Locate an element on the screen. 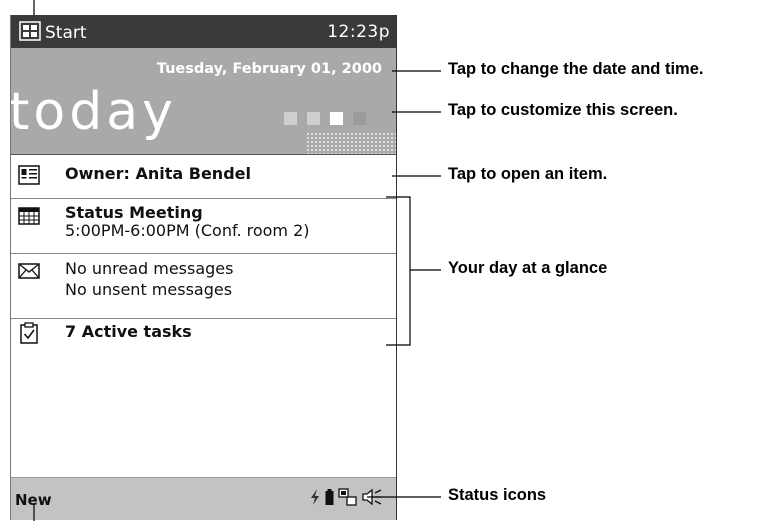 This screenshot has height=521, width=779. callout-day-glance: Your day at a glance is located at coordinates (528, 268).